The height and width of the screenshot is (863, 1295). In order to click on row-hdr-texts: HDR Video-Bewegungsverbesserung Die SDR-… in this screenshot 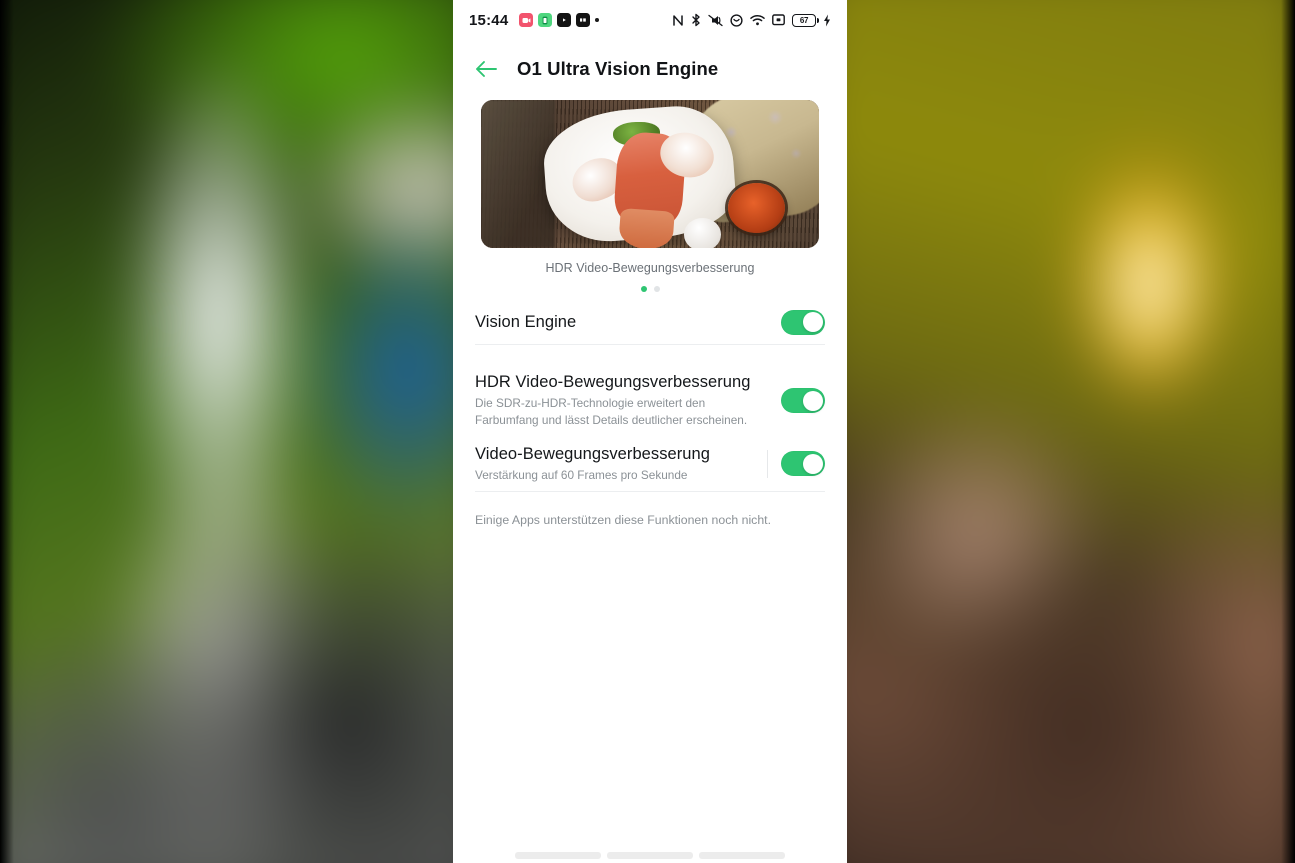, I will do `click(628, 401)`.